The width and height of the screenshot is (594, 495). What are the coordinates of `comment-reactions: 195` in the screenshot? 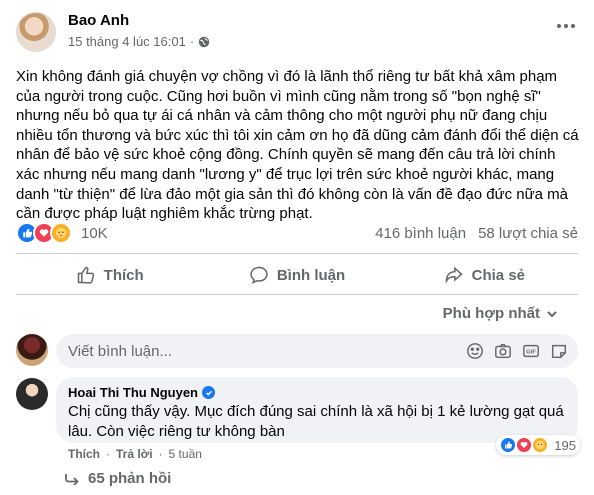 It's located at (538, 445).